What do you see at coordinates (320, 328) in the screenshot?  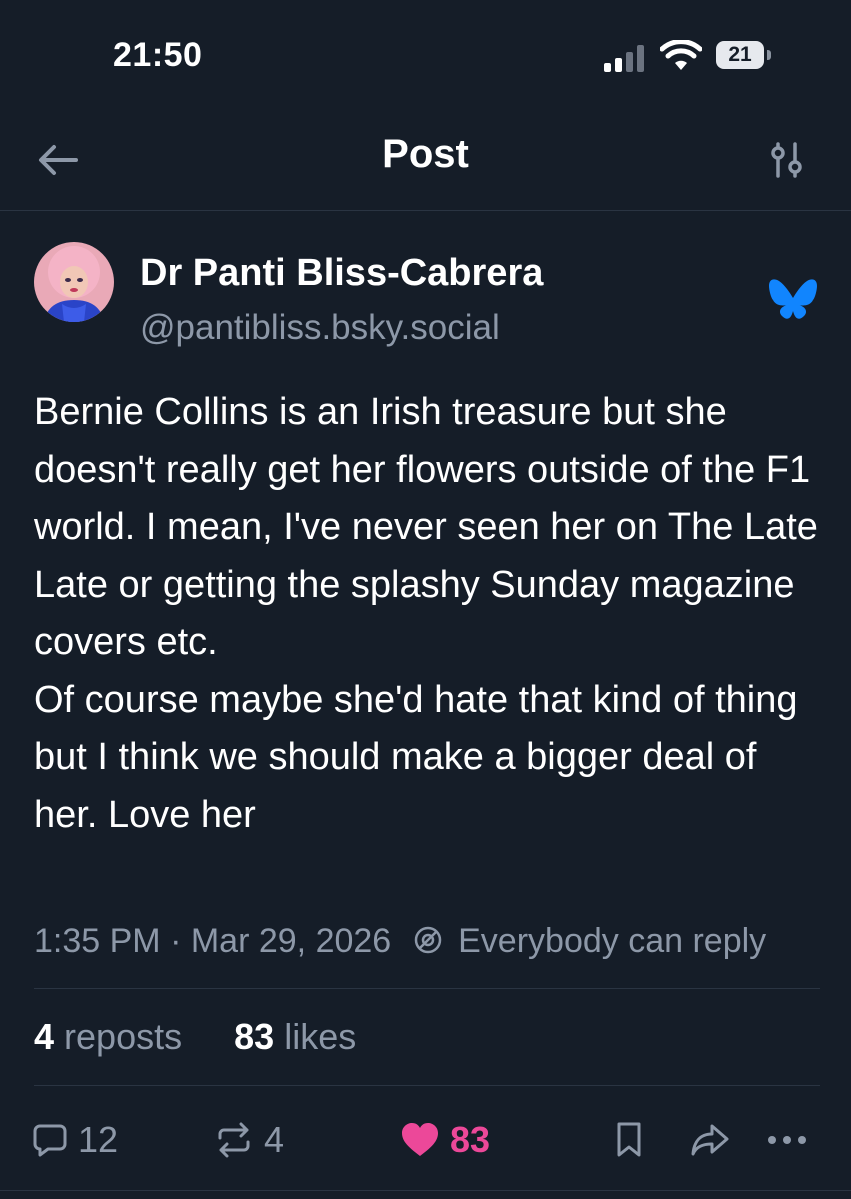 I see `author-handle: @pantibliss.bsky.social` at bounding box center [320, 328].